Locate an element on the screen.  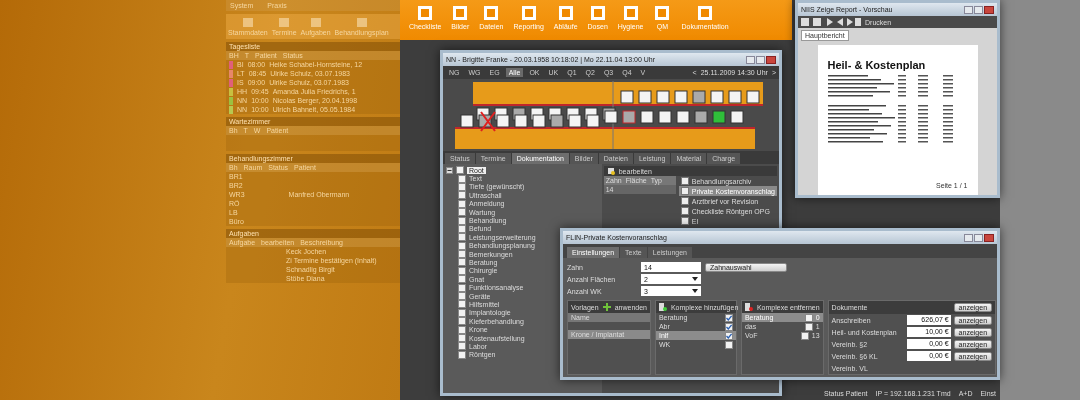
report-heading: Heil- & Kostenplan is located at coordinates (877, 65).